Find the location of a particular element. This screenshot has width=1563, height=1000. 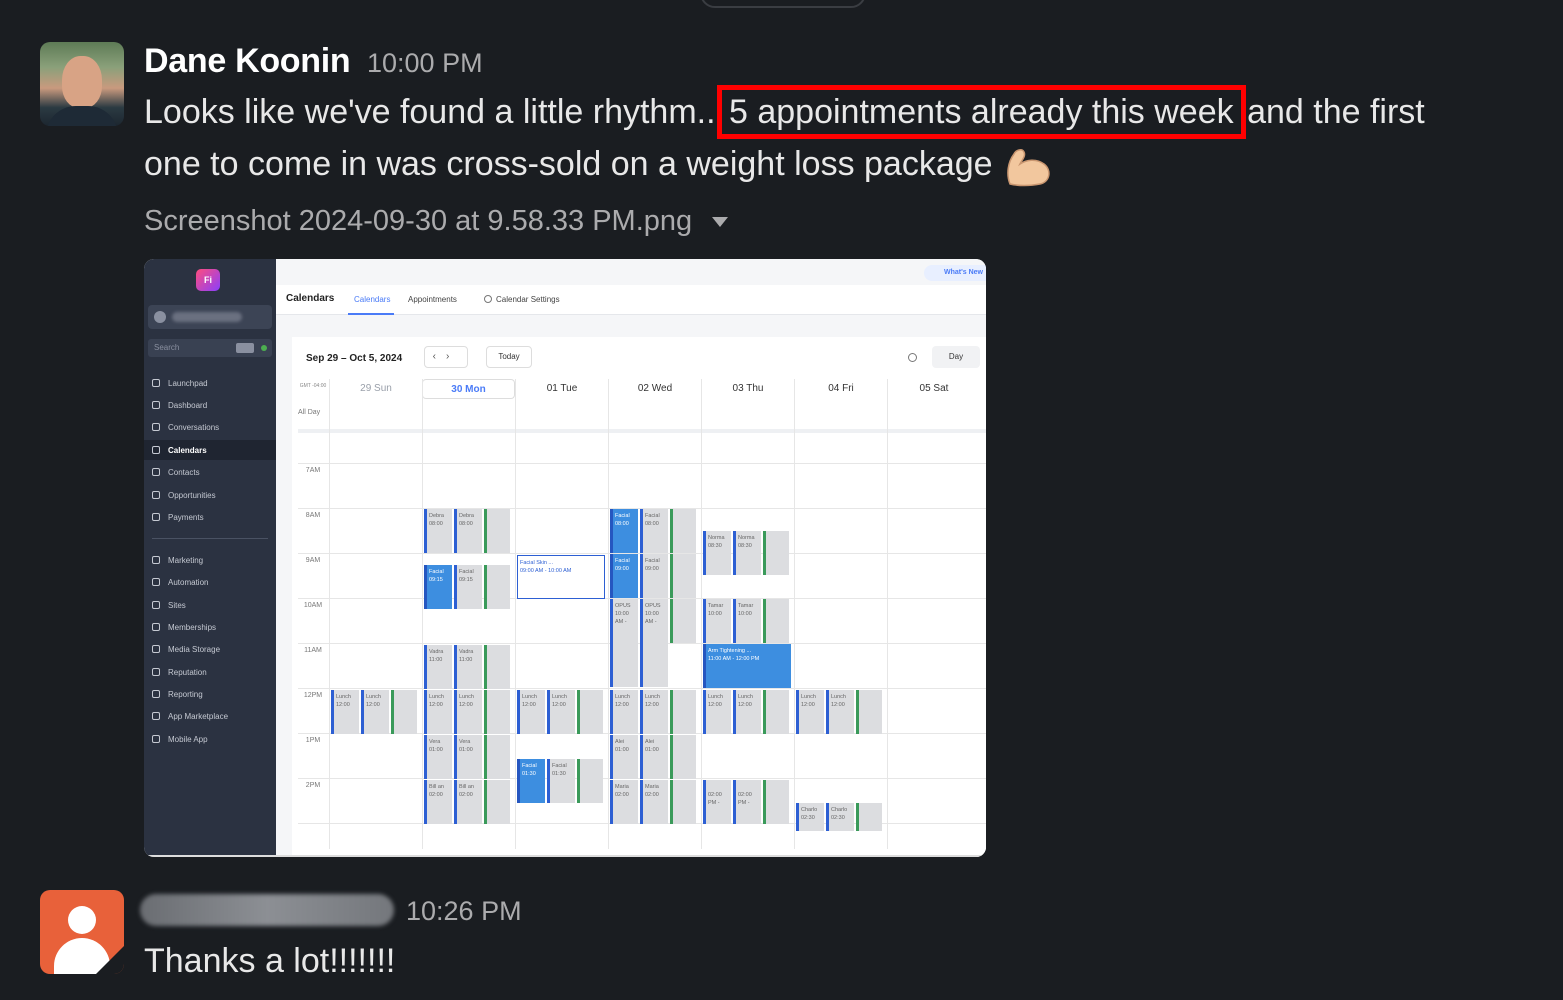

lightbulb-icon is located at coordinates (912, 357).